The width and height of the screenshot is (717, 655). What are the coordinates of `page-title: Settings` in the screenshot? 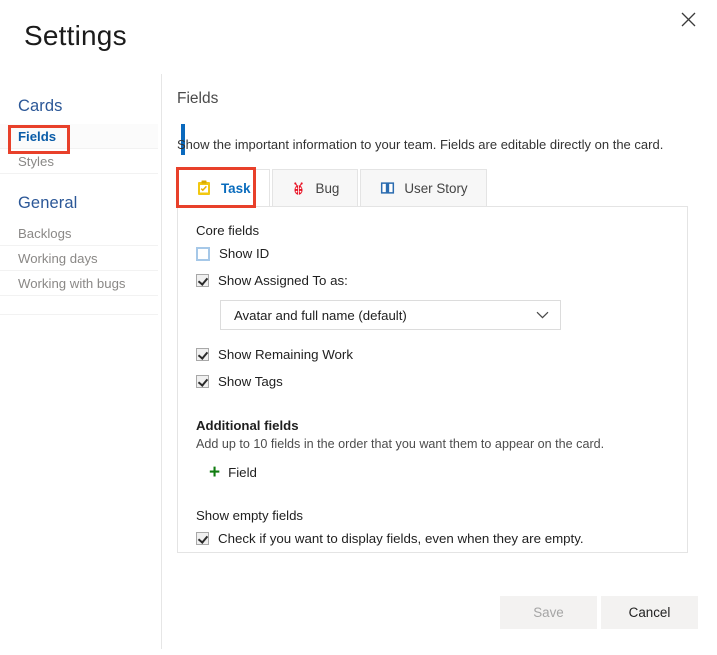 It's located at (75, 35).